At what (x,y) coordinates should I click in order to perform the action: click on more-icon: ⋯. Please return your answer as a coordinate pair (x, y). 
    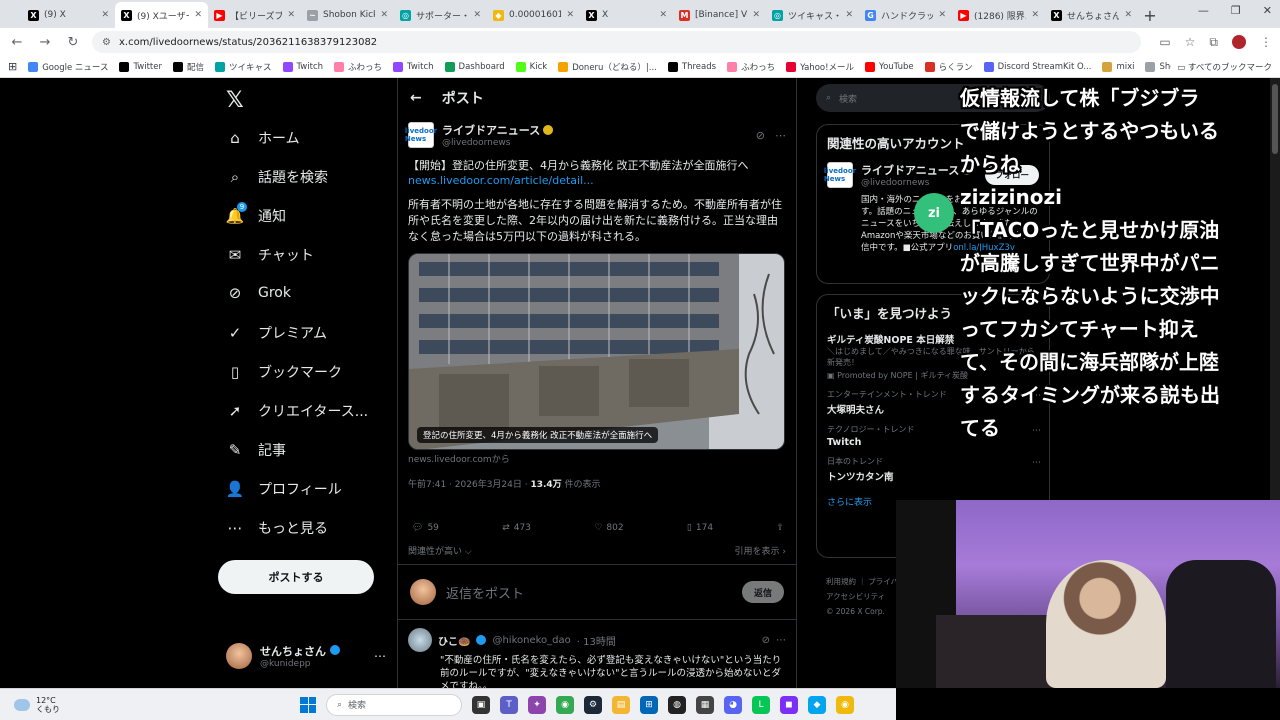
    Looking at the image, I should click on (380, 656).